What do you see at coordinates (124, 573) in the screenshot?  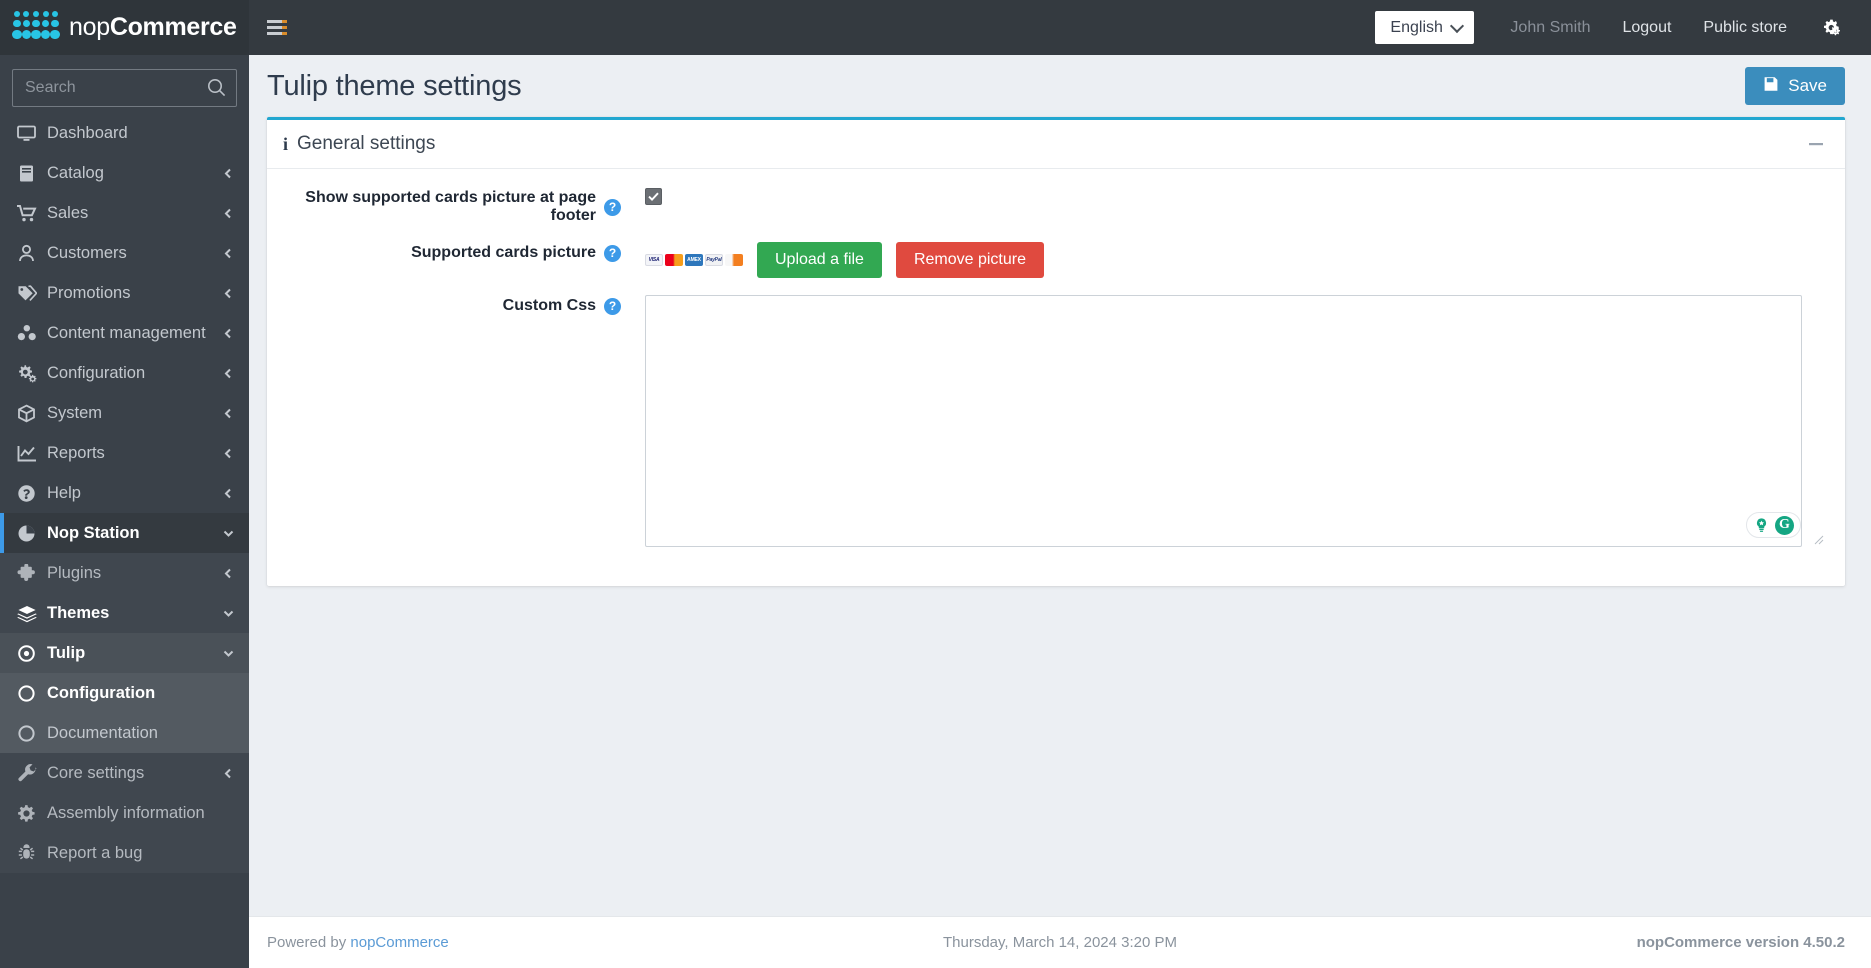 I see `sidebar-item-plugins: Plugins` at bounding box center [124, 573].